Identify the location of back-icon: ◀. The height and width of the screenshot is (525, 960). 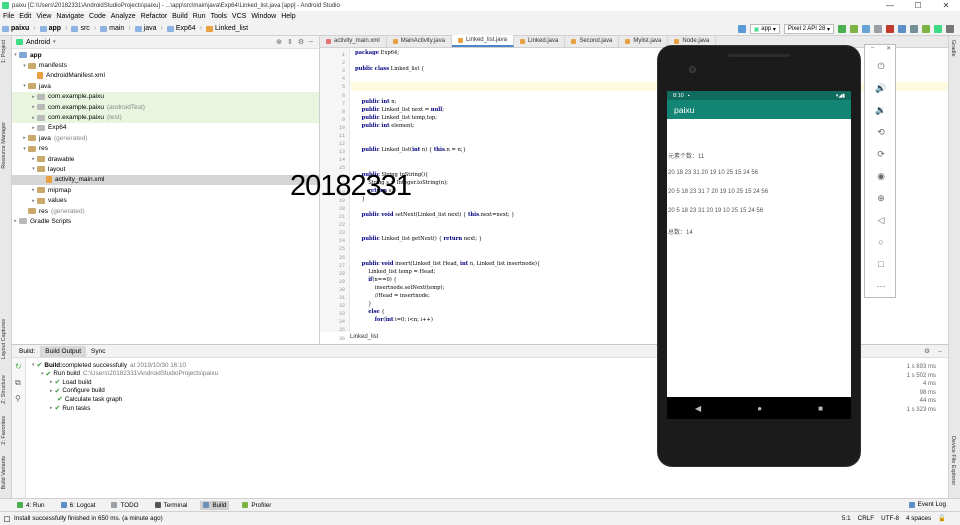
(698, 408).